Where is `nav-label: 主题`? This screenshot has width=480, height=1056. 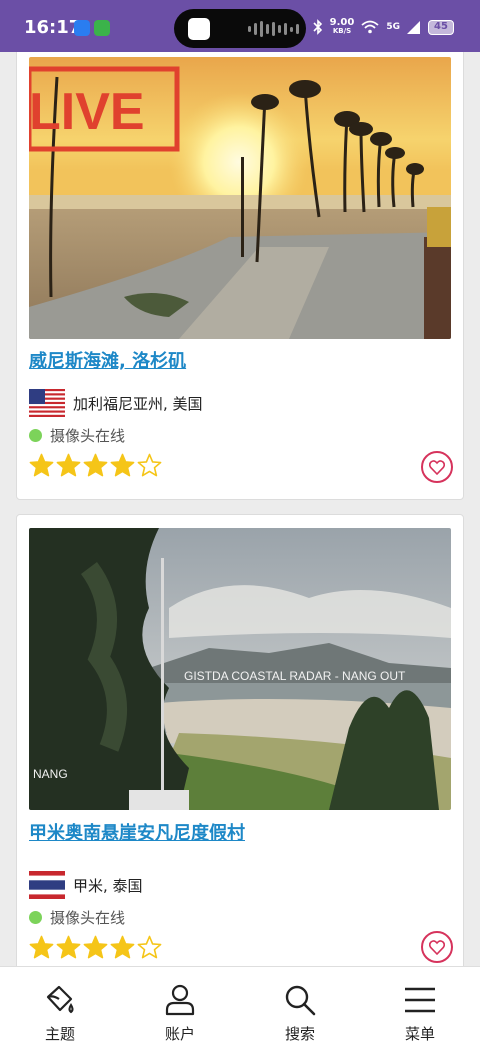 nav-label: 主题 is located at coordinates (59, 1034).